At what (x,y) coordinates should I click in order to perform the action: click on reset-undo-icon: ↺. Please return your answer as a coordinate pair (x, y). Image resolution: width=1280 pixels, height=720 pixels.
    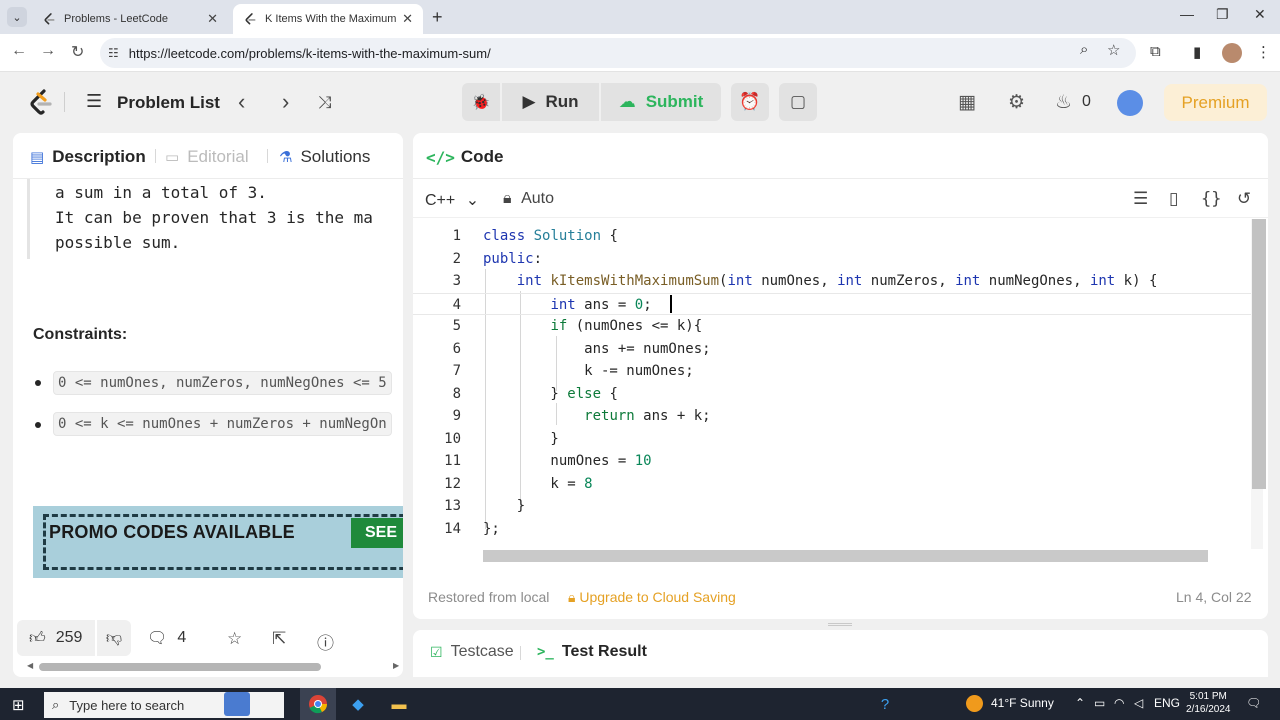
    Looking at the image, I should click on (1244, 199).